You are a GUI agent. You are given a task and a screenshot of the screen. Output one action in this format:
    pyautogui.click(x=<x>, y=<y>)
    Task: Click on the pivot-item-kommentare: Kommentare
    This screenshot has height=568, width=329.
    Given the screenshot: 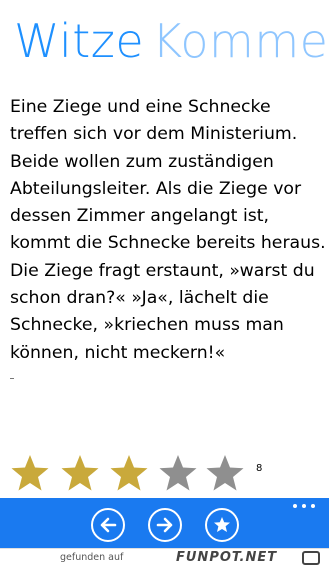 What is the action you would take?
    pyautogui.click(x=240, y=41)
    